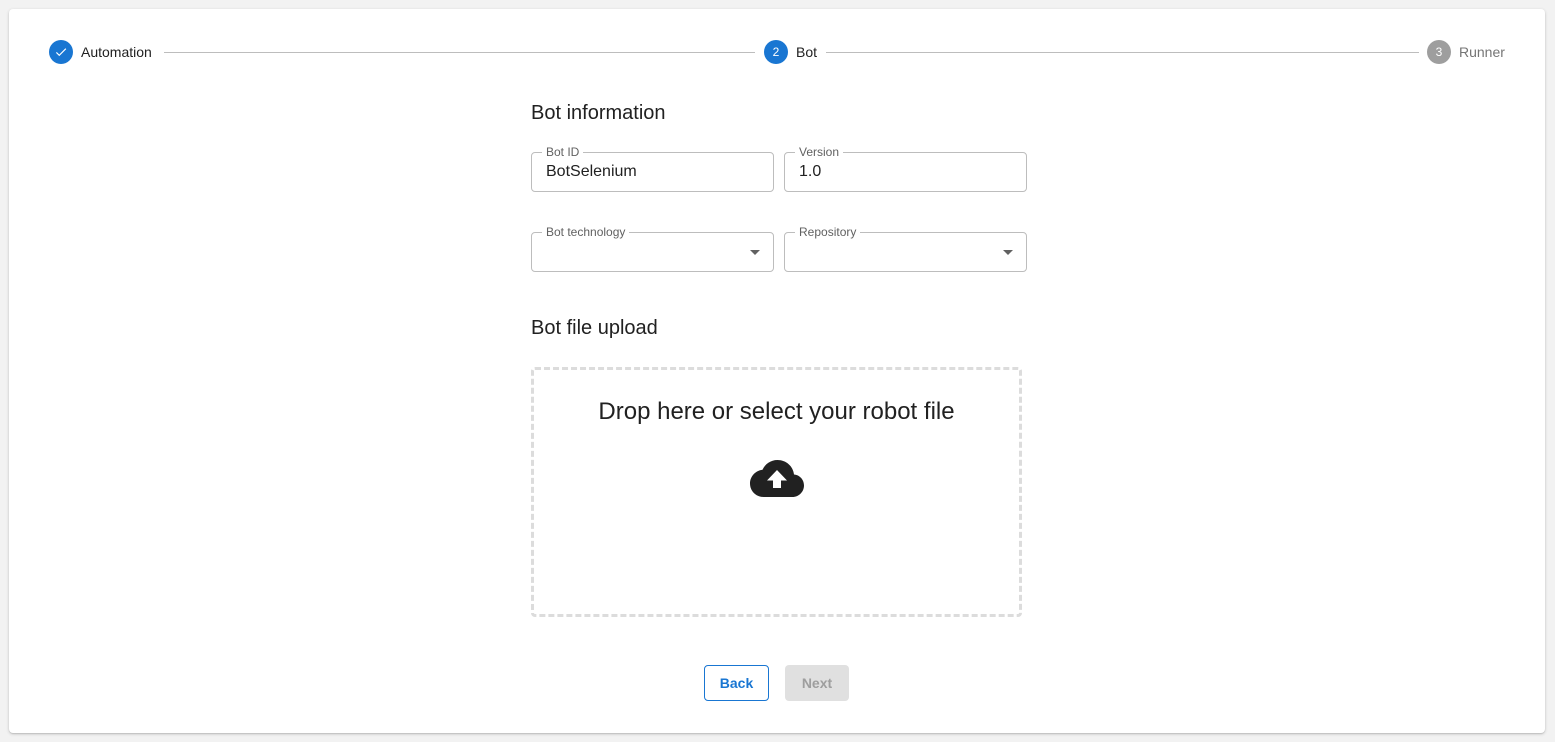 Image resolution: width=1555 pixels, height=742 pixels. Describe the element at coordinates (598, 113) in the screenshot. I see `bot-information-title: Bot information` at that location.